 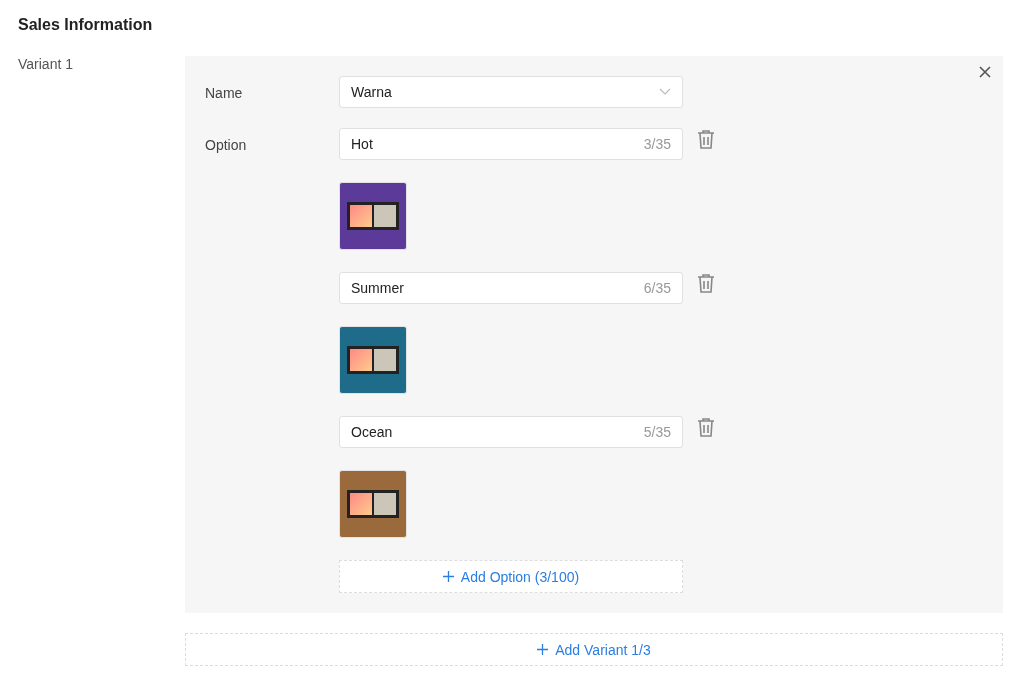 I want to click on option-input: Hot 3/35, so click(x=511, y=144).